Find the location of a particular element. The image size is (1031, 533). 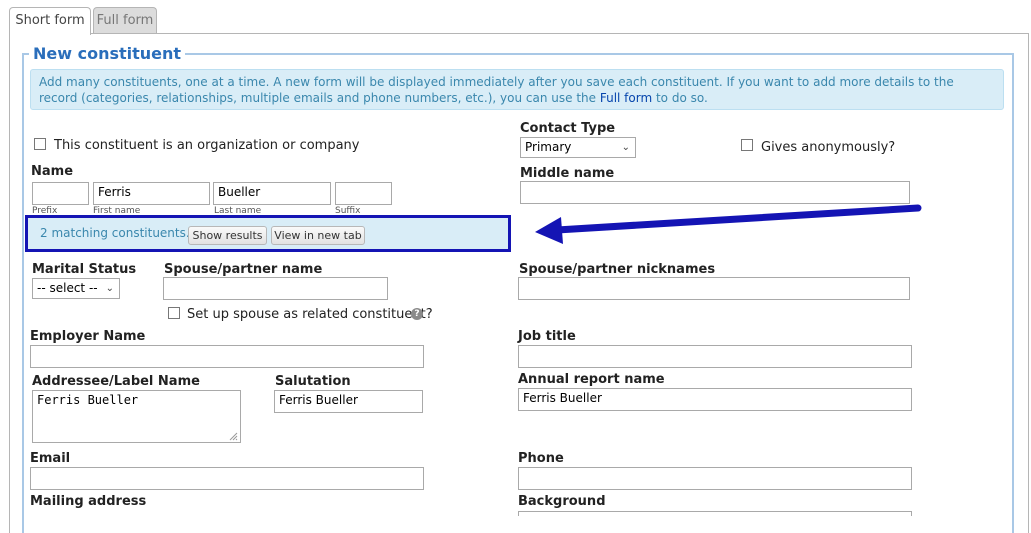

addressee-label: Addressee/Label Name is located at coordinates (116, 381).